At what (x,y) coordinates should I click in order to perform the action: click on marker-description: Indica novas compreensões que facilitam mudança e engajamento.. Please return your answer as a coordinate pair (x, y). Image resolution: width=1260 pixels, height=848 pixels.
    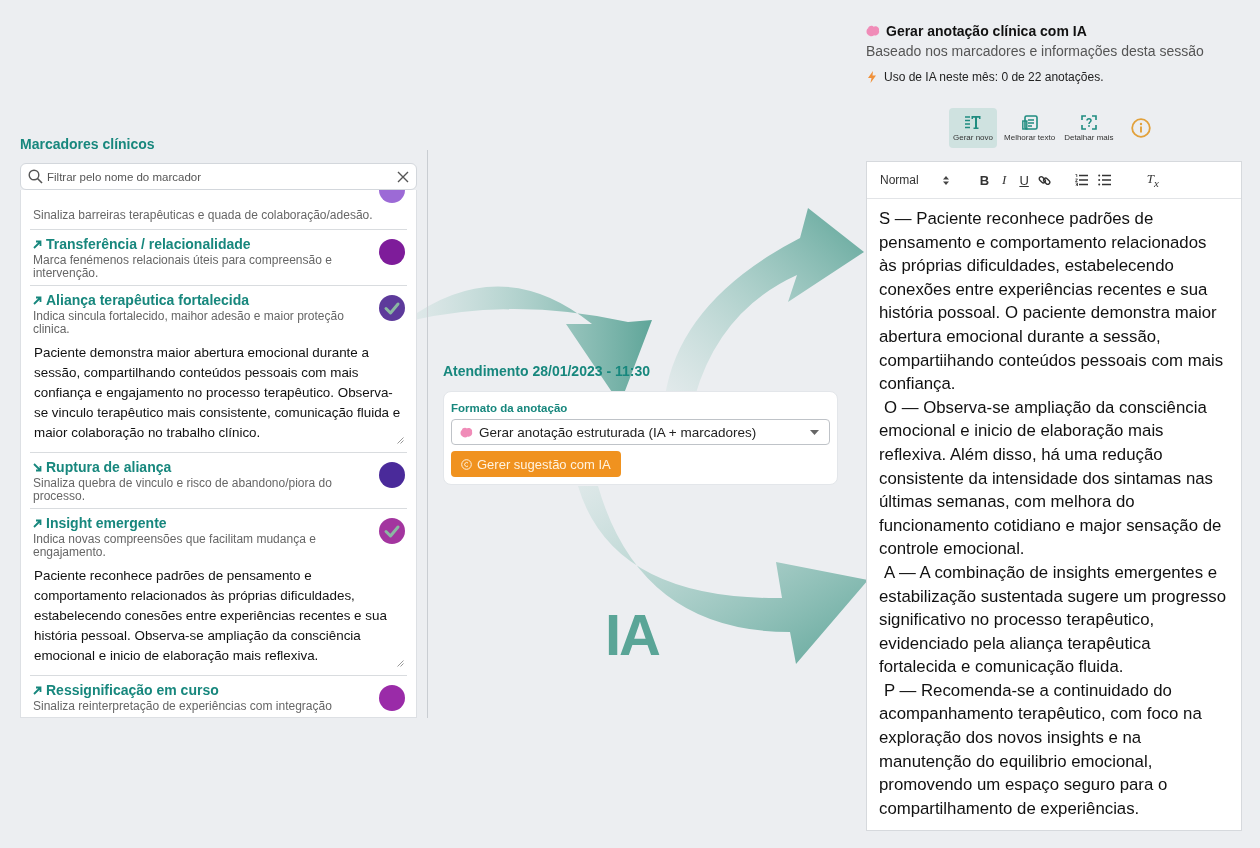
    Looking at the image, I should click on (175, 546).